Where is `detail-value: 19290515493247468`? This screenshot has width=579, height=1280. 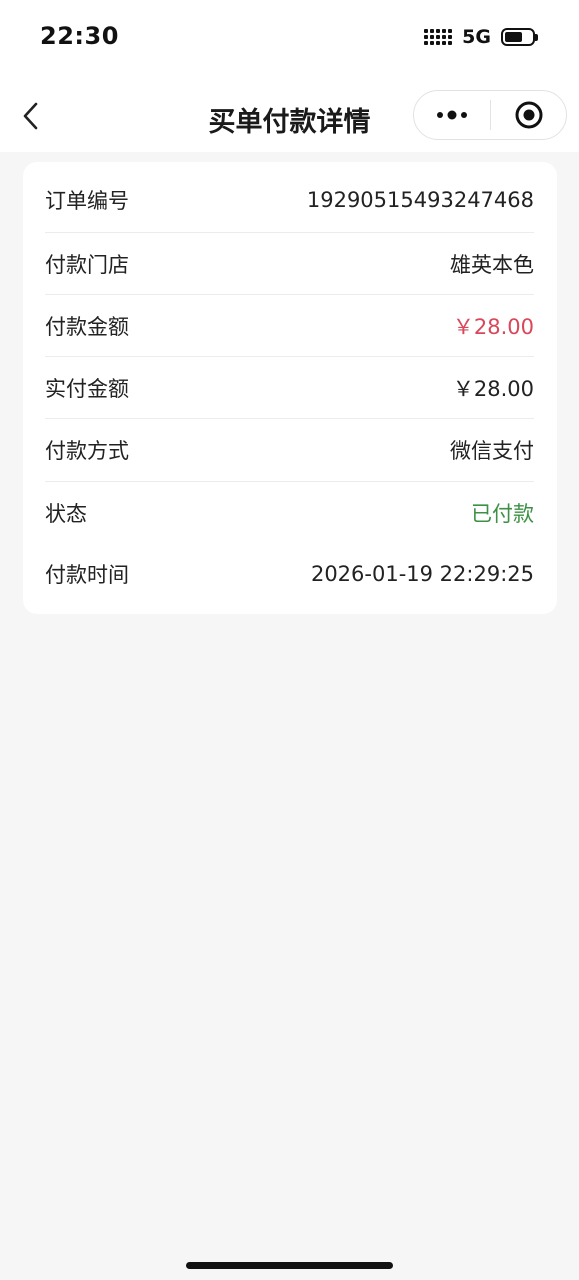 detail-value: 19290515493247468 is located at coordinates (420, 200).